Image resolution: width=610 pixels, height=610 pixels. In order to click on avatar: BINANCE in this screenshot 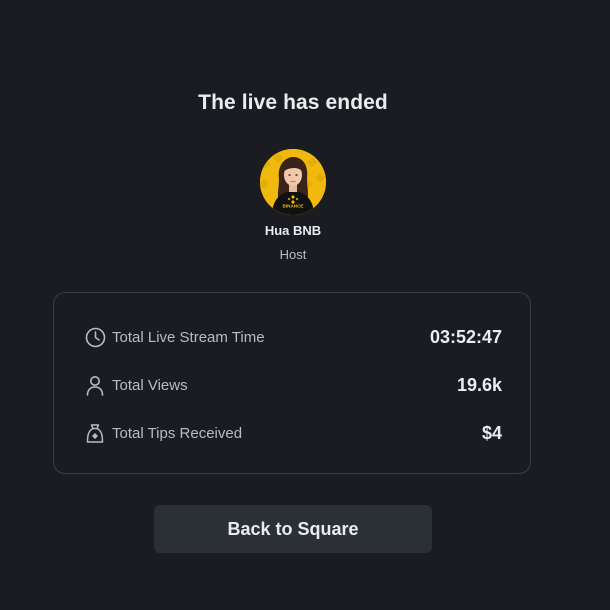, I will do `click(293, 182)`.